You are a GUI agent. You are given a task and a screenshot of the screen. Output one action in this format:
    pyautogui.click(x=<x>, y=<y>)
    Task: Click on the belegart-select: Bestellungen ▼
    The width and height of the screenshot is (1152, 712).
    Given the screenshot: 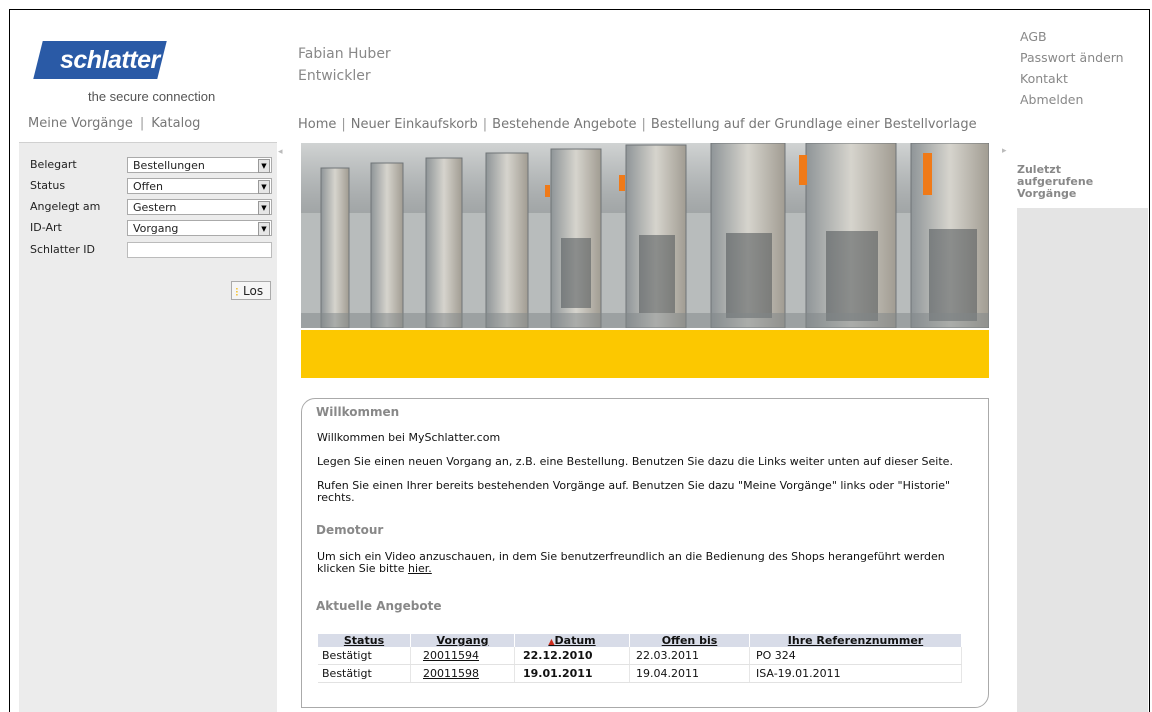 What is the action you would take?
    pyautogui.click(x=199, y=165)
    